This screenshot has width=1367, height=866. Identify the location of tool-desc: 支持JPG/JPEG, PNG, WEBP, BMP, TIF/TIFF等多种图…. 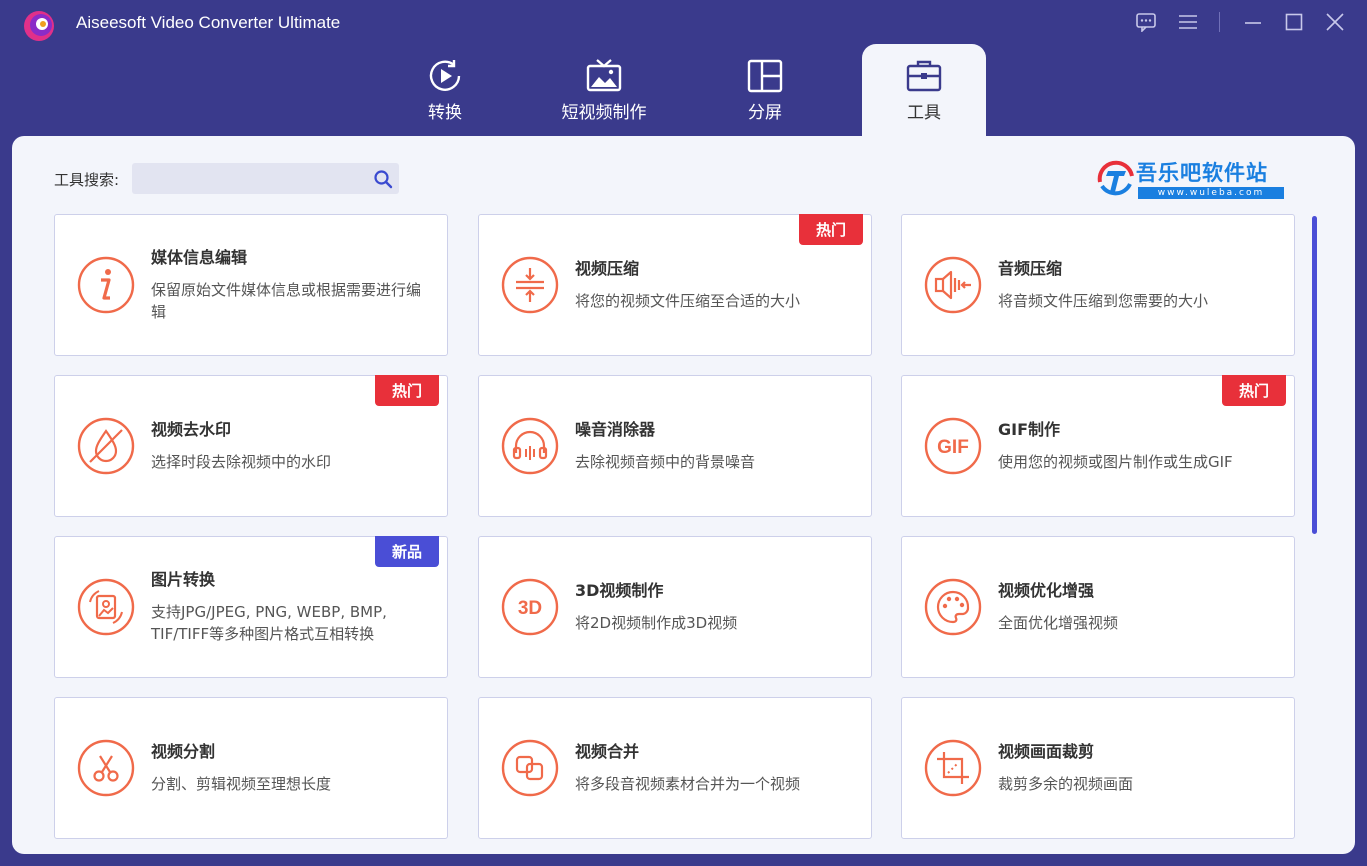
(269, 623).